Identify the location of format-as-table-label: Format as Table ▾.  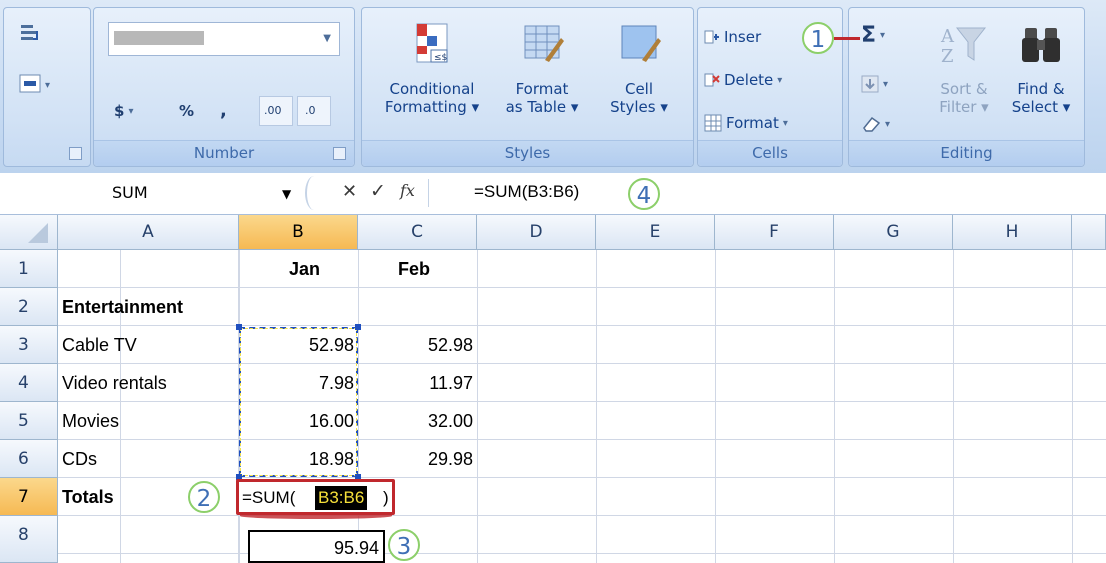
(542, 98).